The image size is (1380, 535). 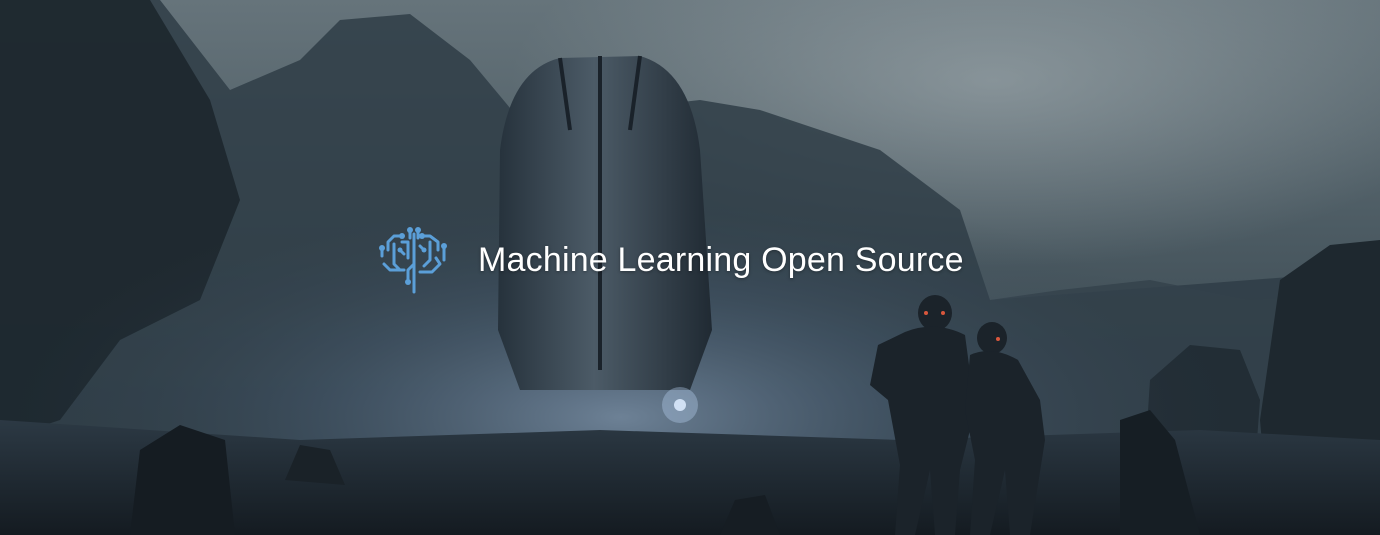 I want to click on pod-light-halo, so click(x=680, y=405).